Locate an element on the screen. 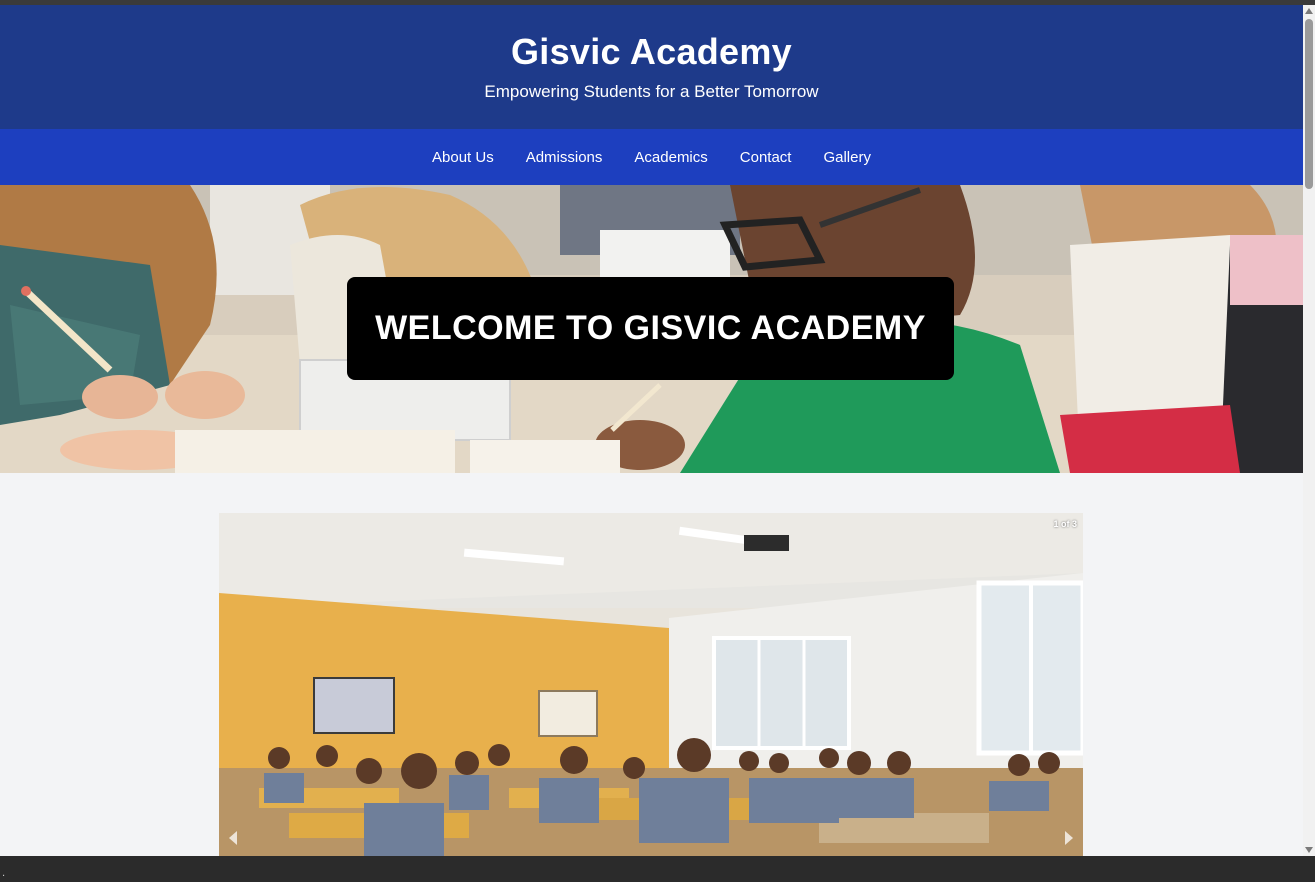  hero-banner: WELCOME TO GISVIC ACADEMY is located at coordinates (650, 328).